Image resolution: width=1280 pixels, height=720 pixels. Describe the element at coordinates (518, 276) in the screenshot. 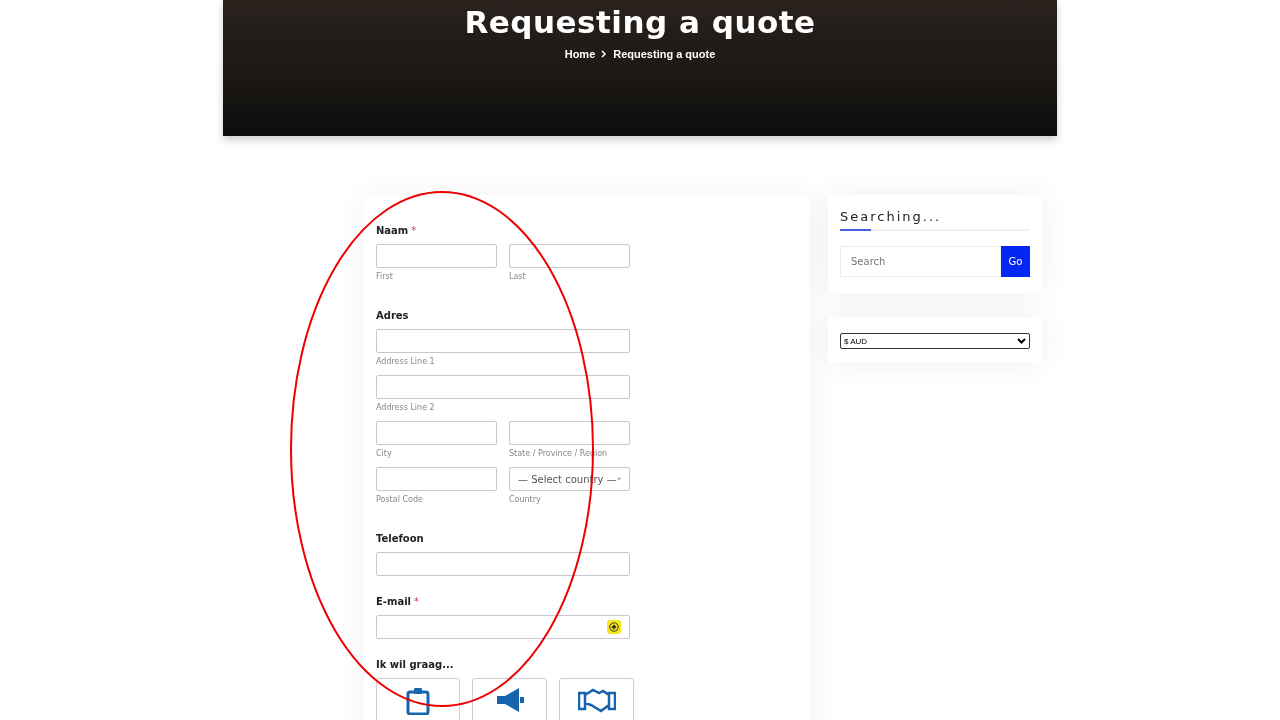

I see `field-sublabel: Last` at that location.